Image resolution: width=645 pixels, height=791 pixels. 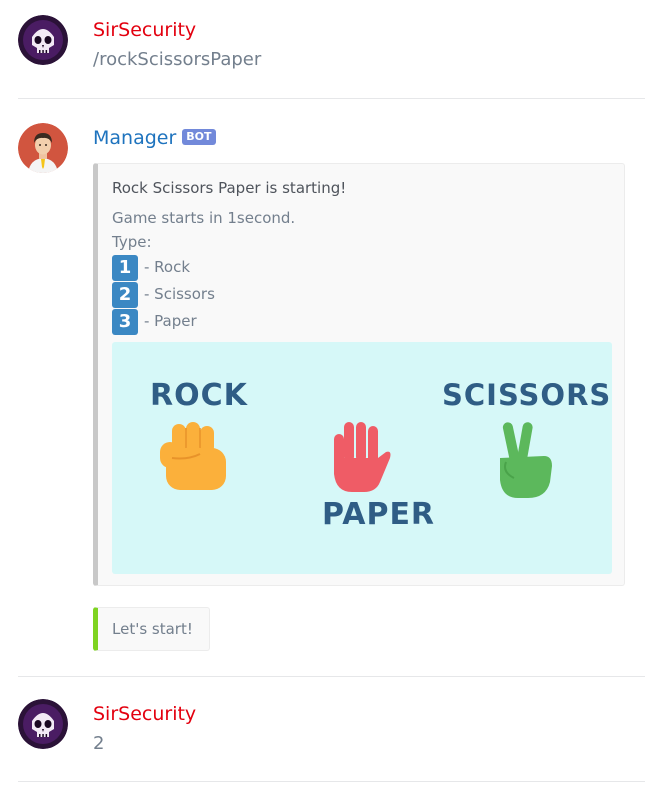 I want to click on open-hand-icon, so click(x=362, y=457).